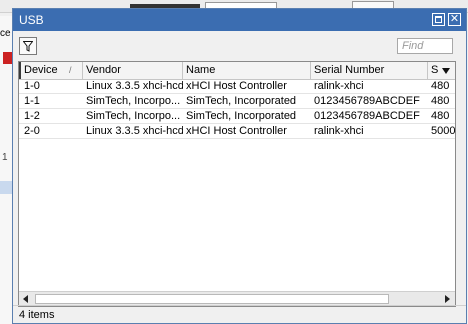 The width and height of the screenshot is (468, 324). Describe the element at coordinates (32, 131) in the screenshot. I see `cell-device: 2-0` at that location.